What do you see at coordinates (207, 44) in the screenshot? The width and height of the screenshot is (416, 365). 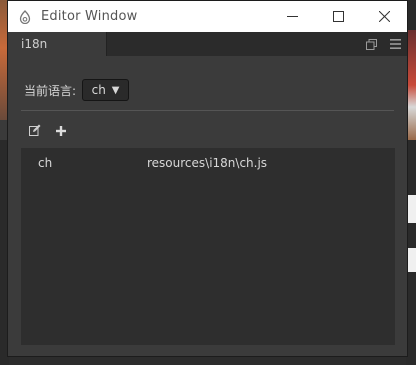 I see `tab-strip: i18n` at bounding box center [207, 44].